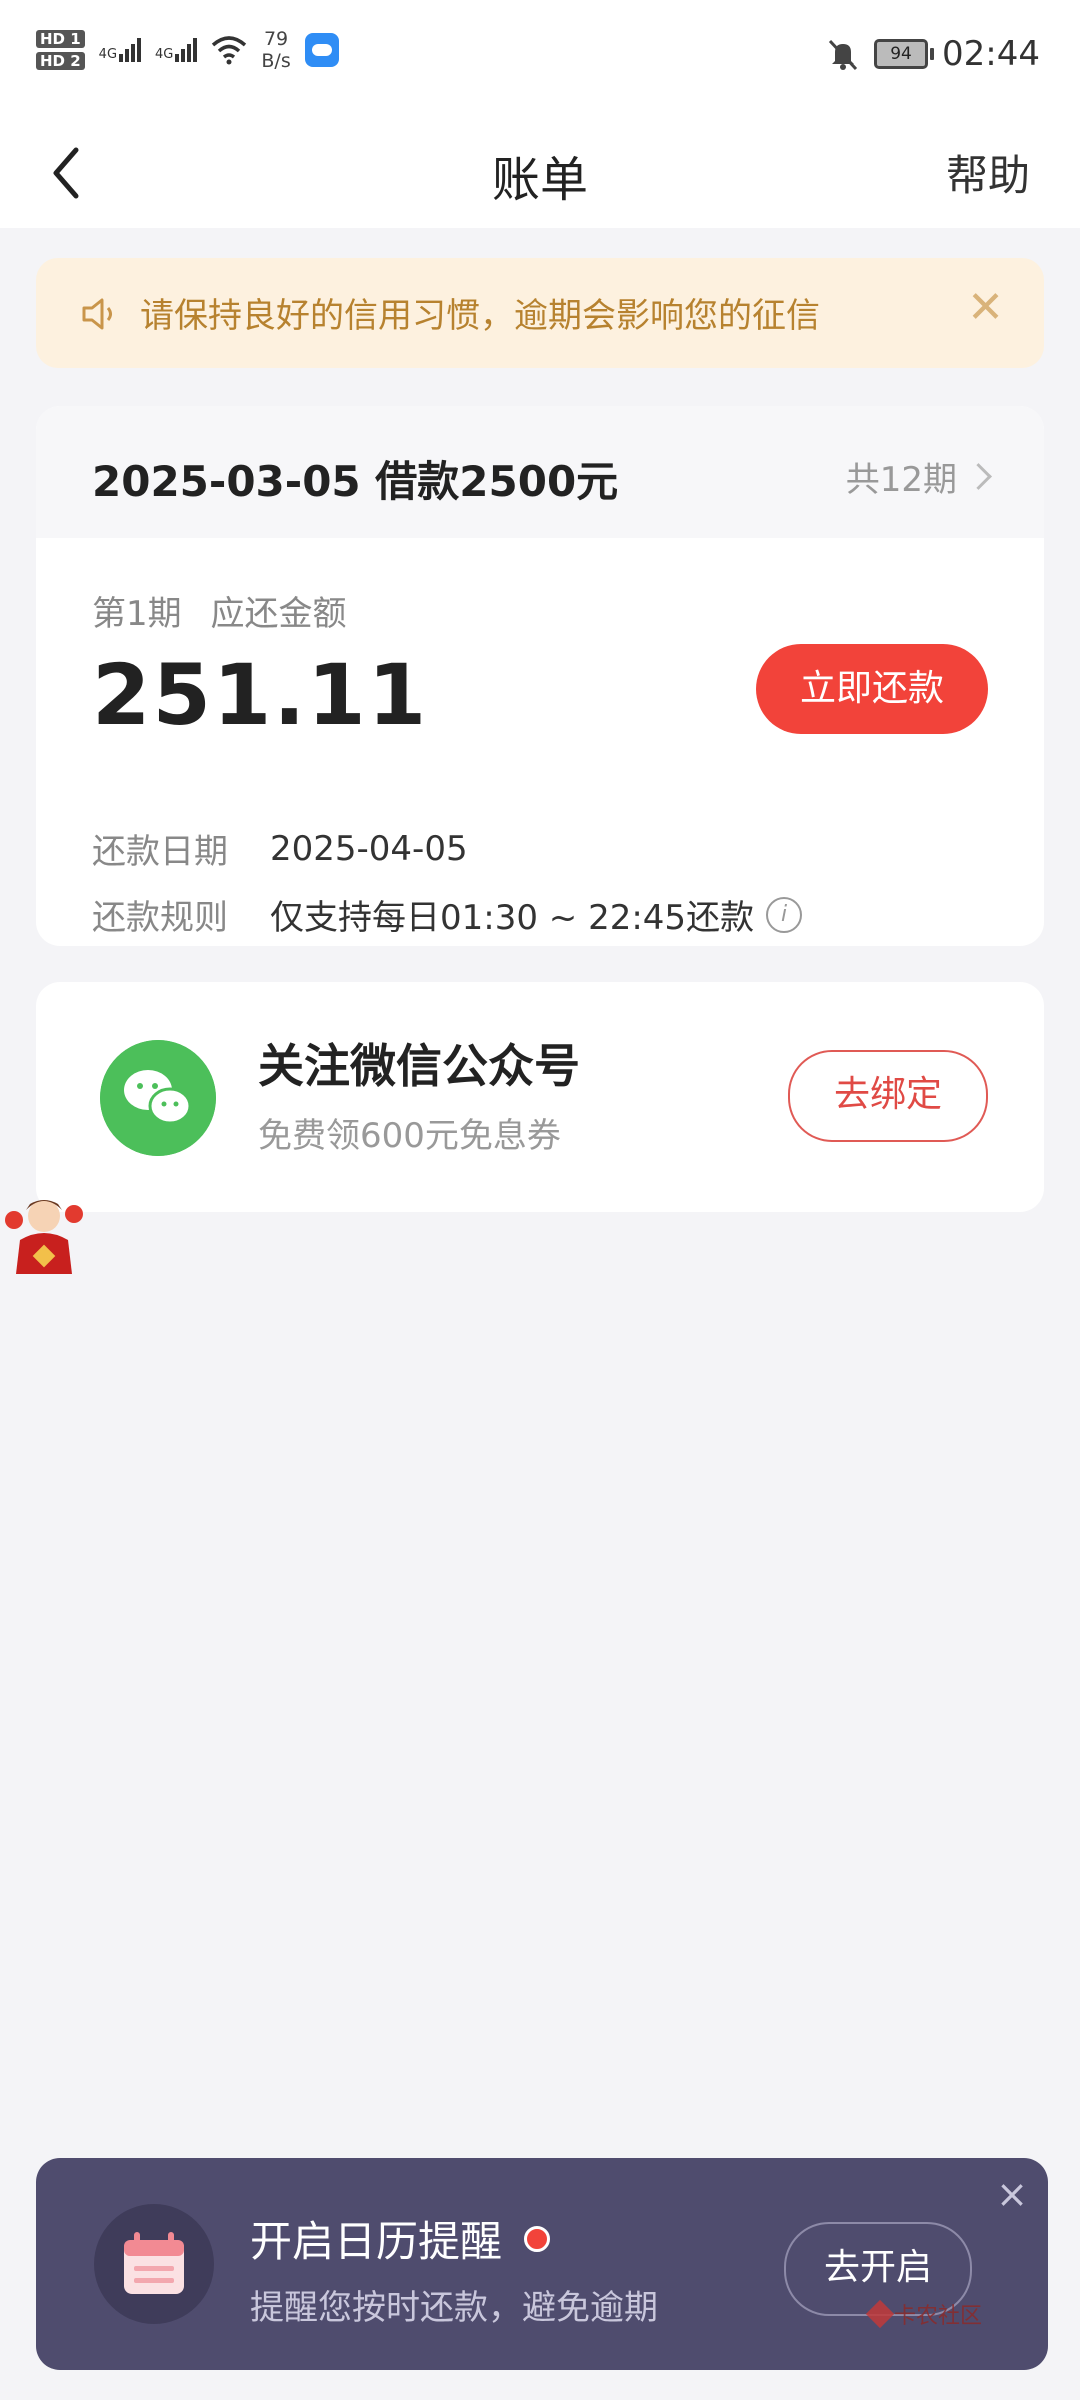 This screenshot has width=1080, height=2400. I want to click on clock: 02:44, so click(991, 54).